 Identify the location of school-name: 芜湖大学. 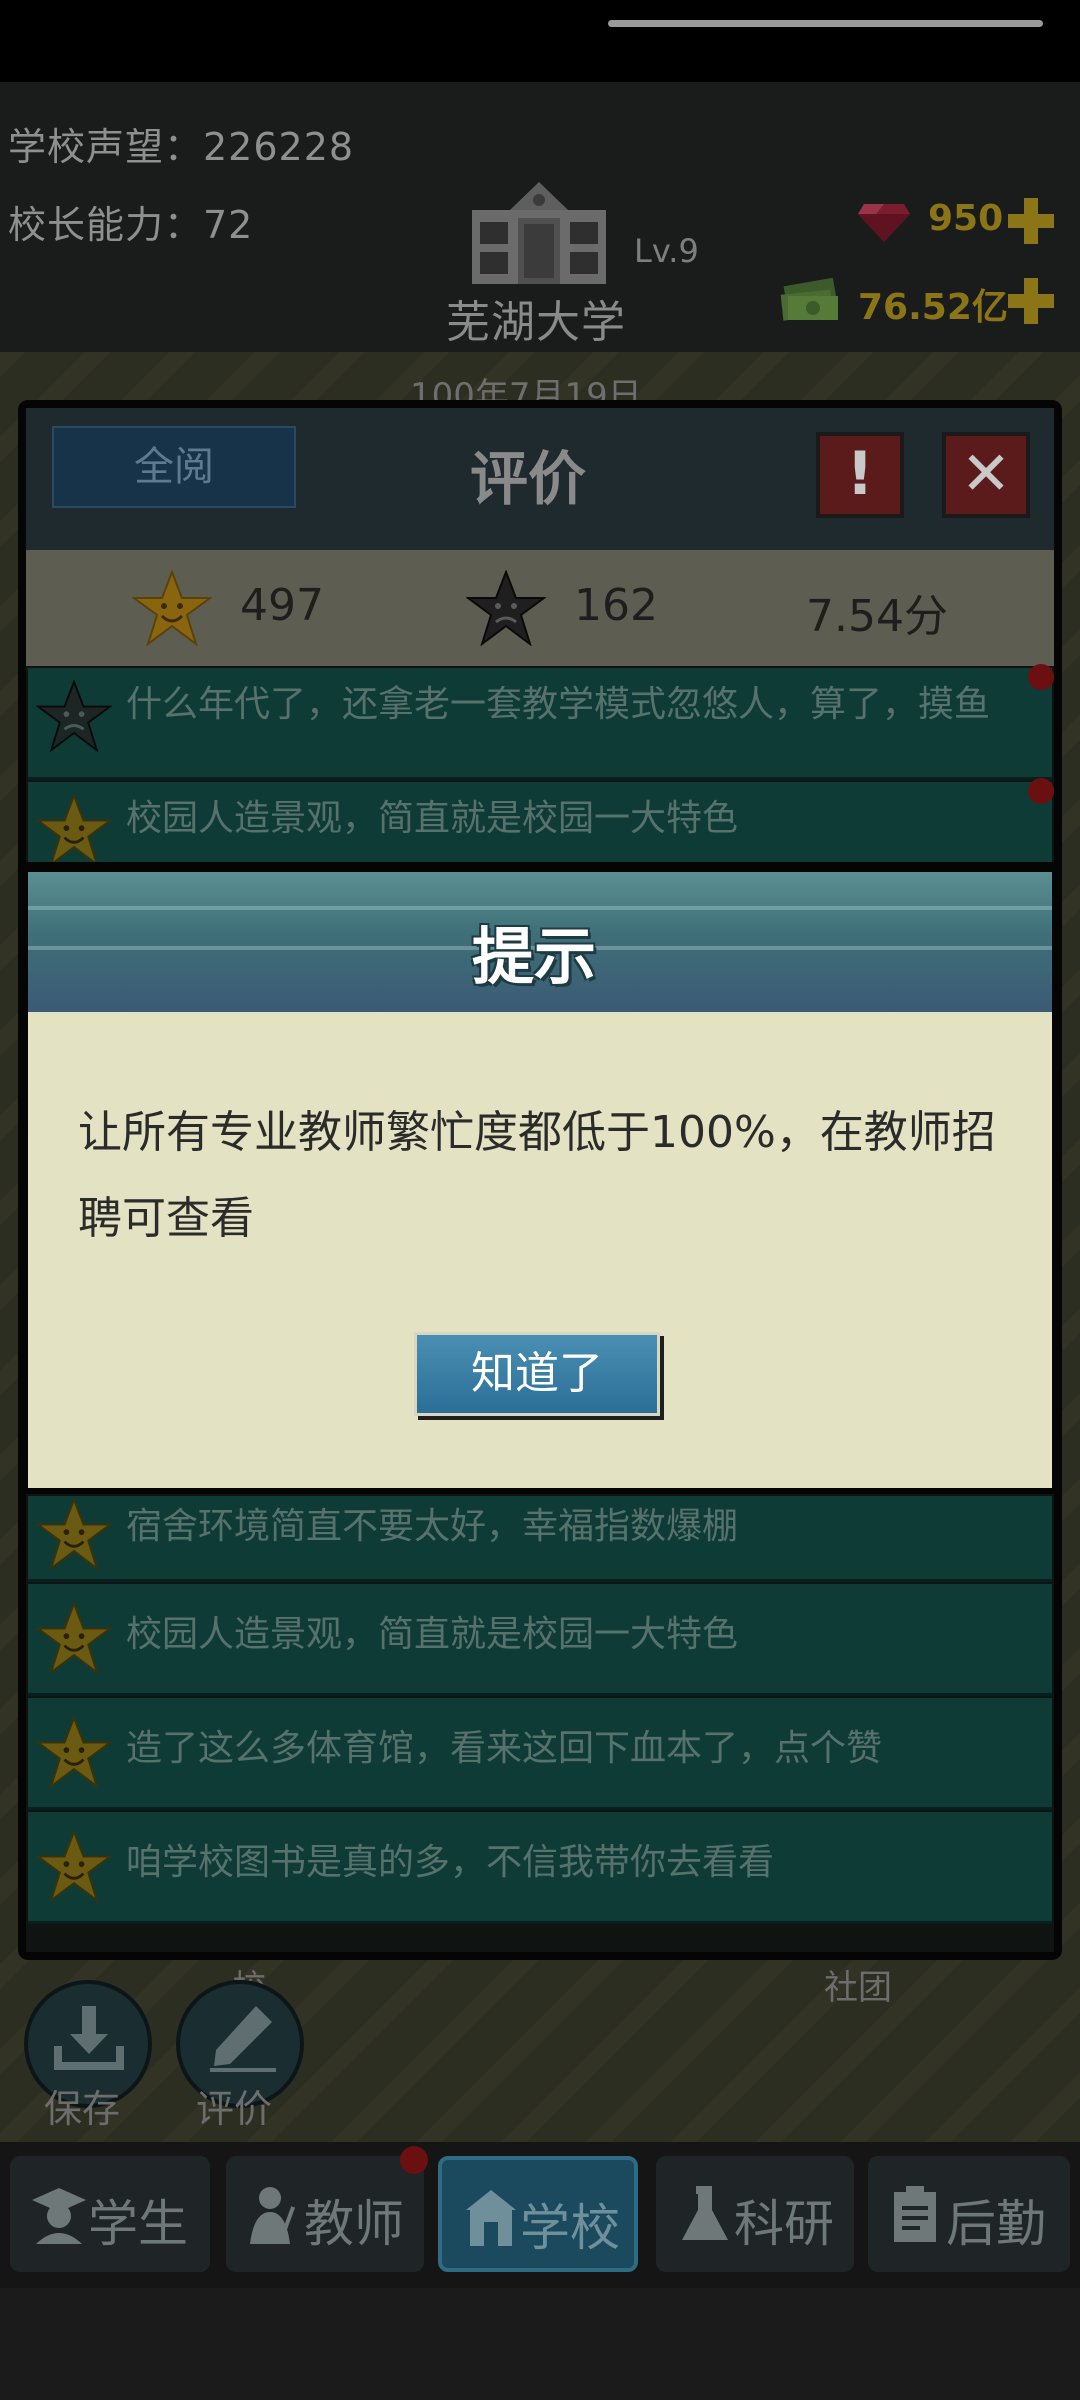
(536, 322).